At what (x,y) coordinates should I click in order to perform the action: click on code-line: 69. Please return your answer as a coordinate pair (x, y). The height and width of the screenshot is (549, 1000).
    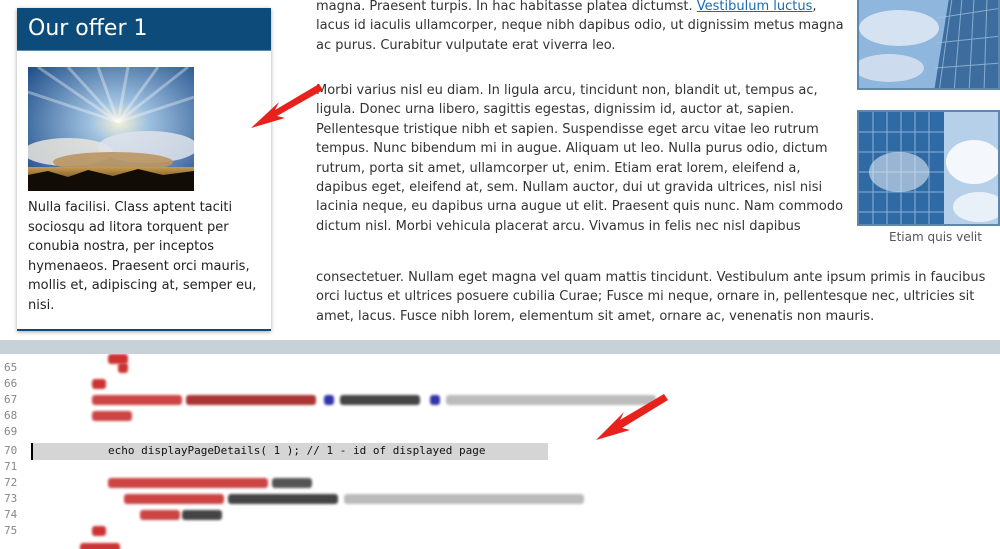
    Looking at the image, I should click on (500, 432).